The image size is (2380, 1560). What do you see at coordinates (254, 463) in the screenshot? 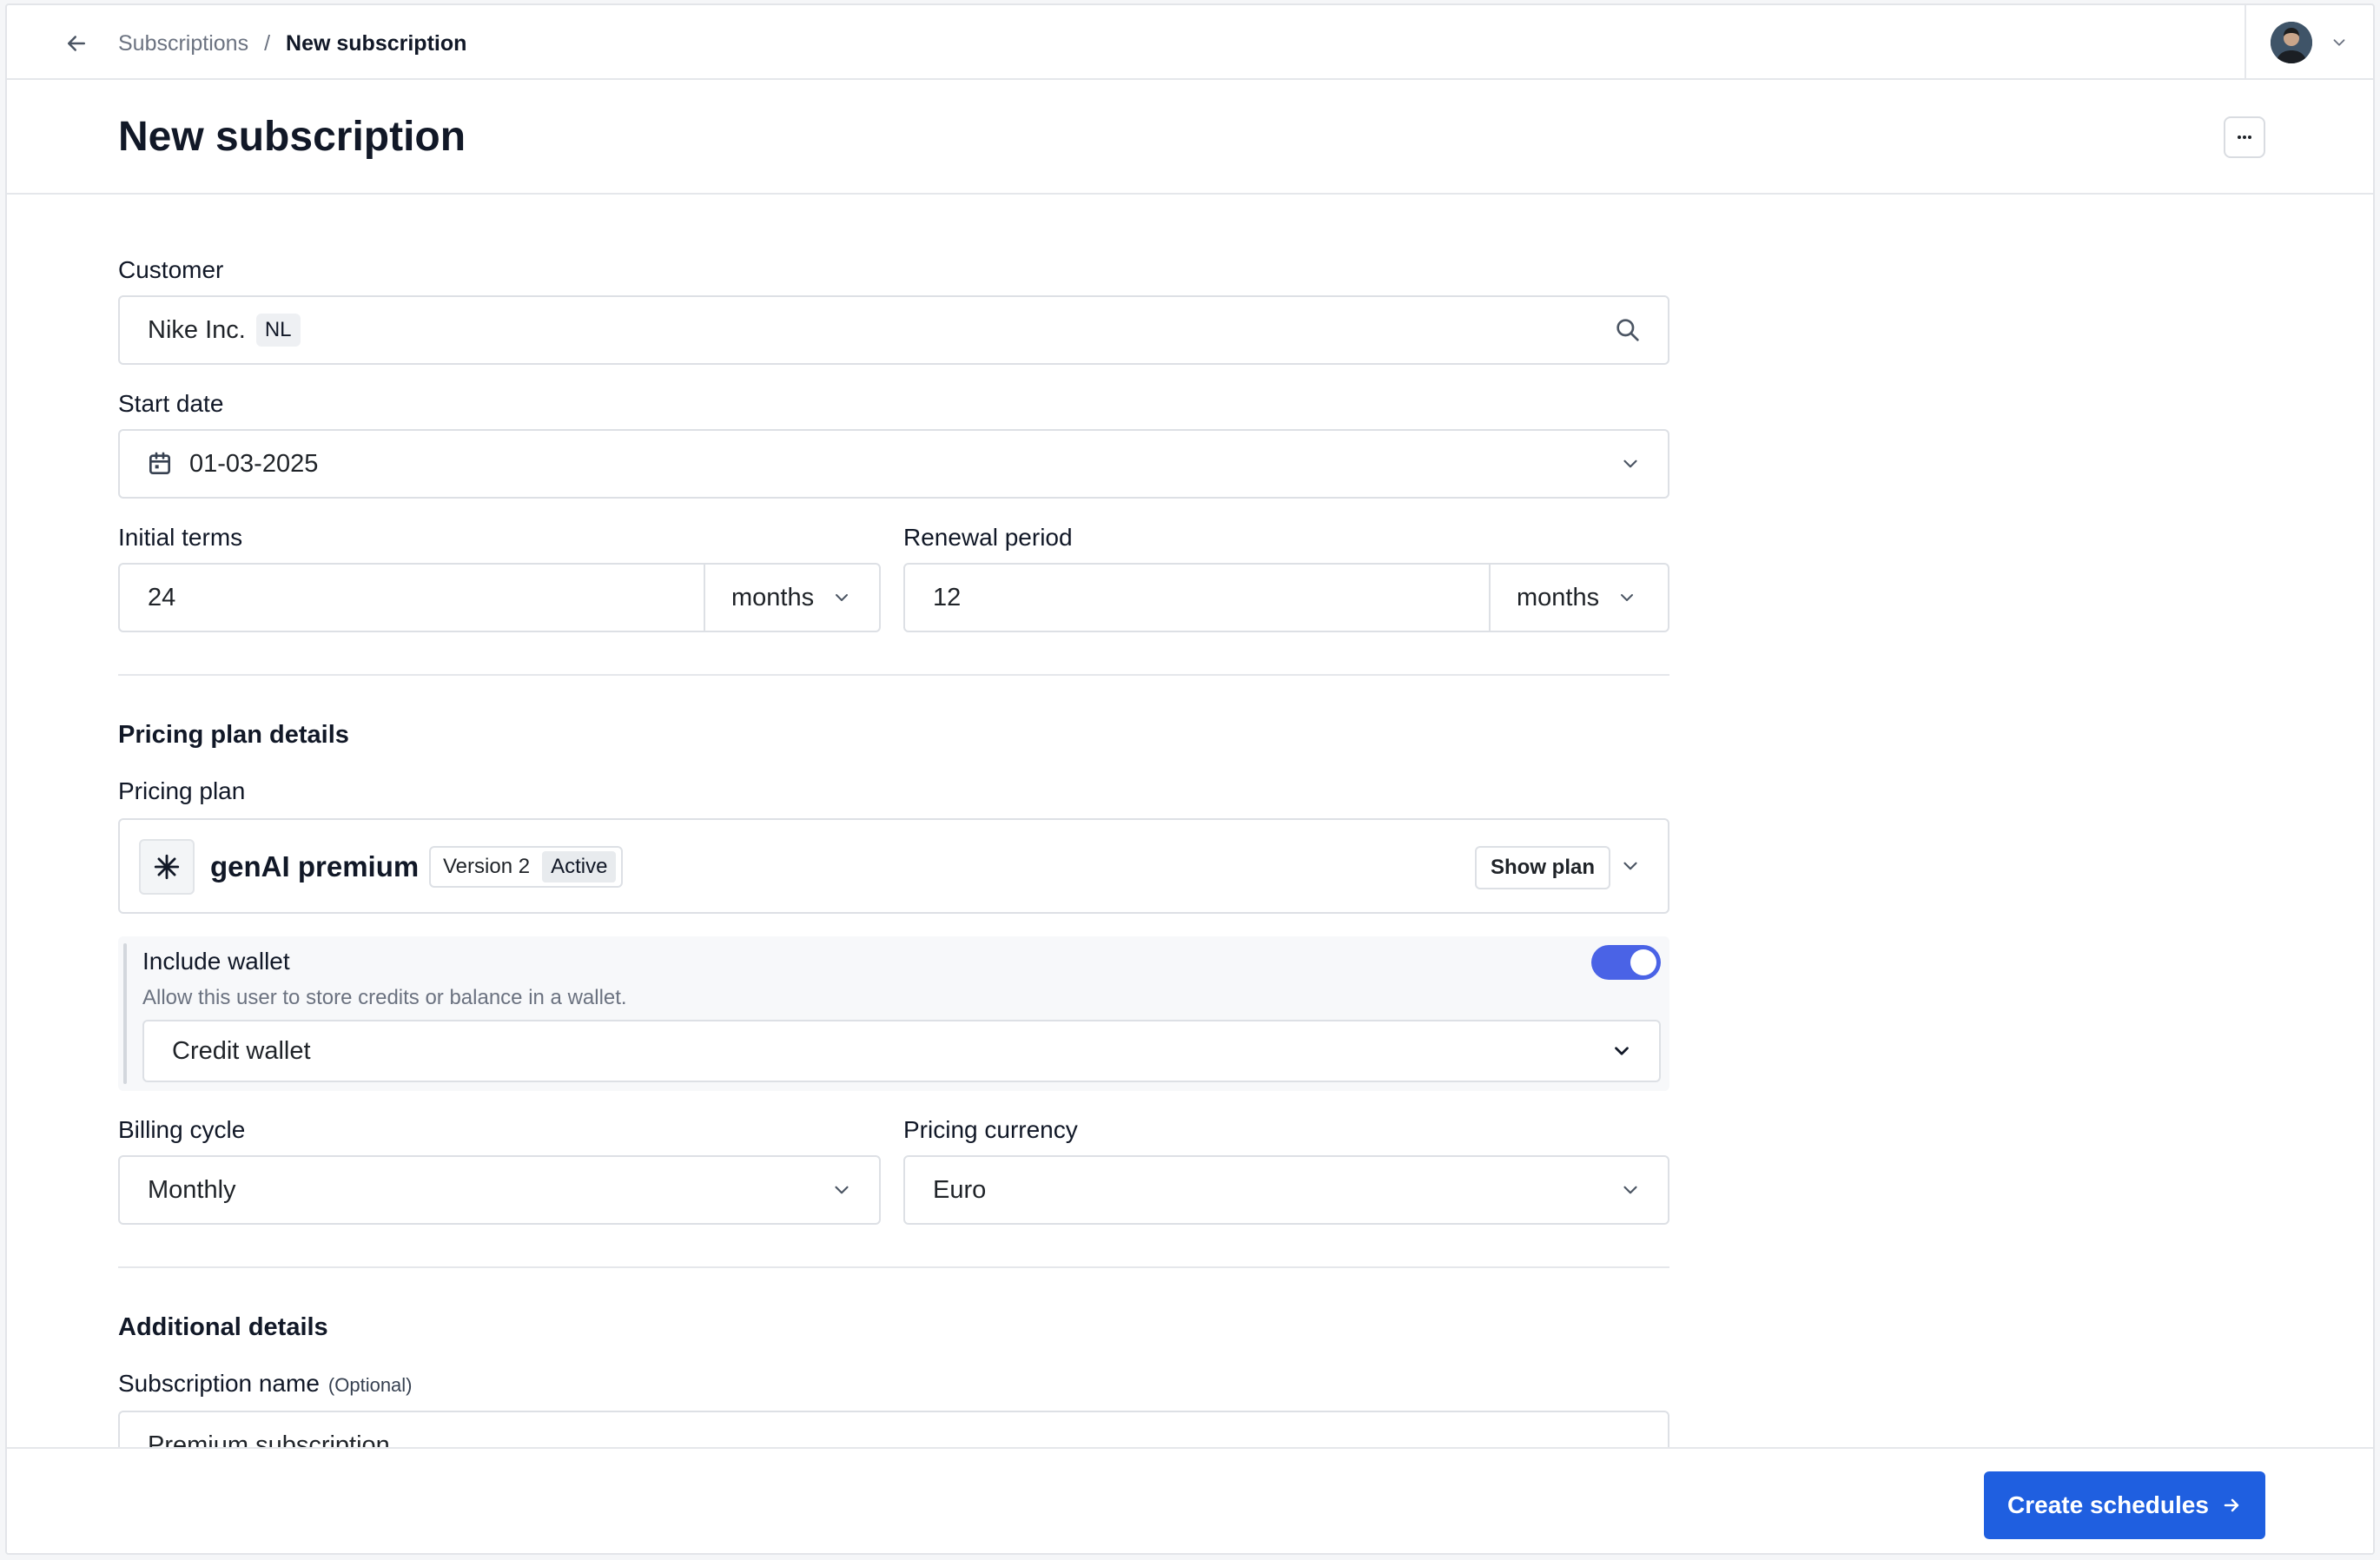
I see `start-date-value: 01-03-2025` at bounding box center [254, 463].